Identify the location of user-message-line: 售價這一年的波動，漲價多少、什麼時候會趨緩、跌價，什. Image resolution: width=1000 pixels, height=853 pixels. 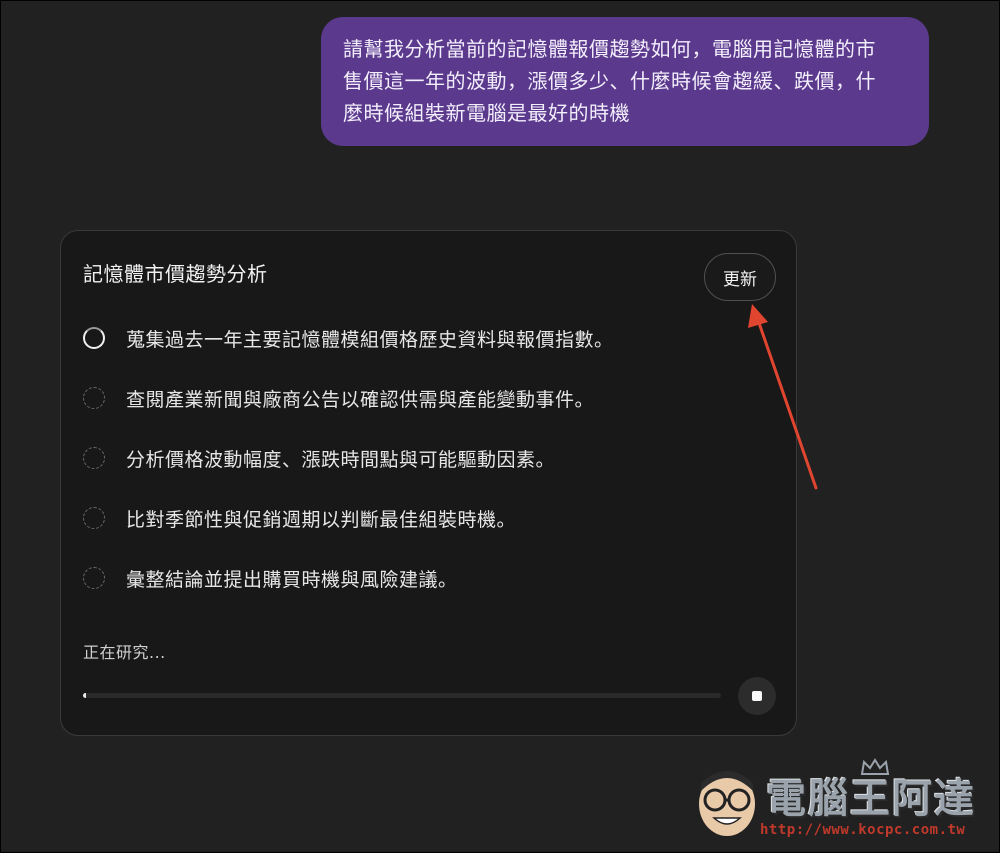
(609, 81).